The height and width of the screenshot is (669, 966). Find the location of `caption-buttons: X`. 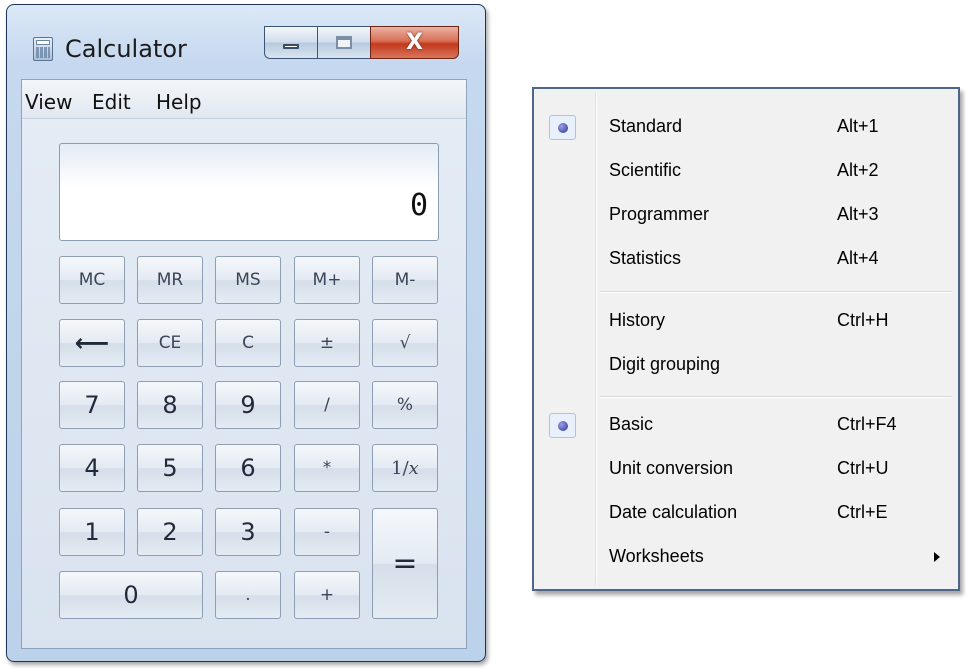

caption-buttons: X is located at coordinates (361, 42).